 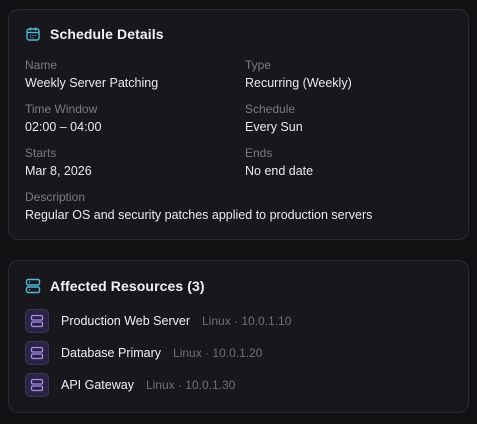 I want to click on resource-name: API Gateway, so click(x=97, y=385).